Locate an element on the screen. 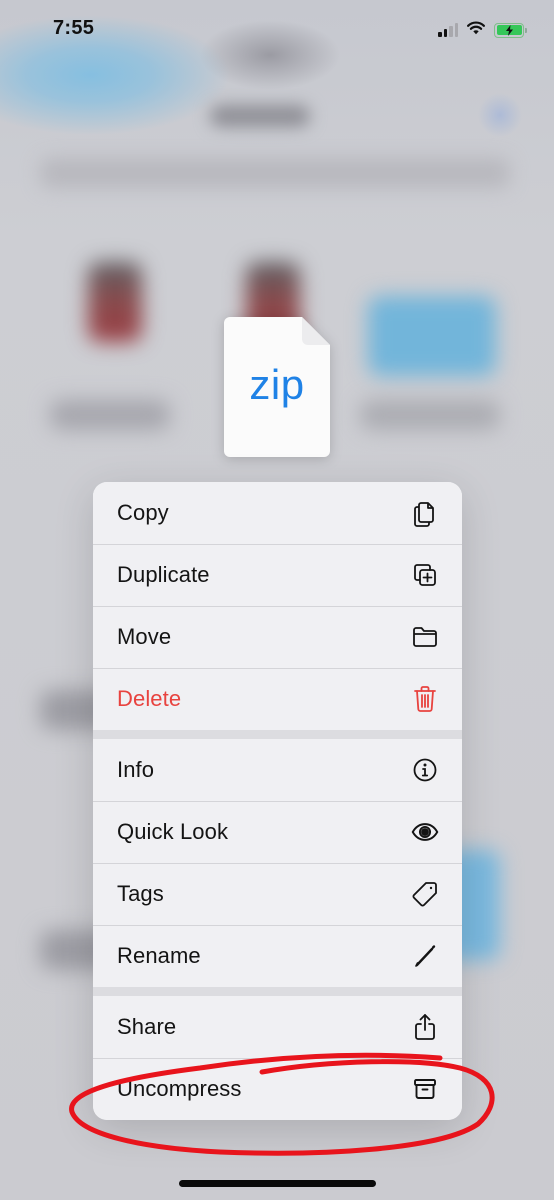 The height and width of the screenshot is (1200, 554). blurred-search-bar is located at coordinates (275, 173).